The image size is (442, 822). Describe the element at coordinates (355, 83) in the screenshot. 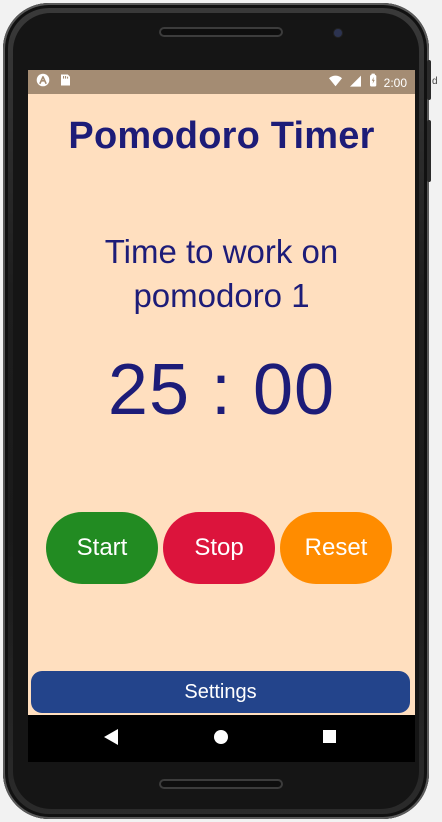

I see `signal-icon` at that location.